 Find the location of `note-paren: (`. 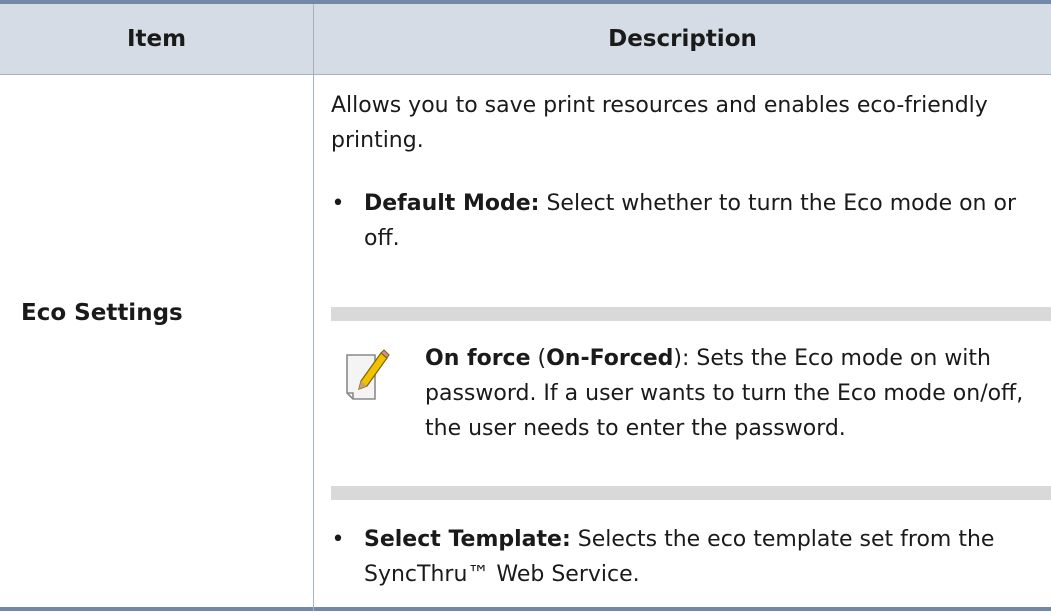

note-paren: ( is located at coordinates (538, 358).